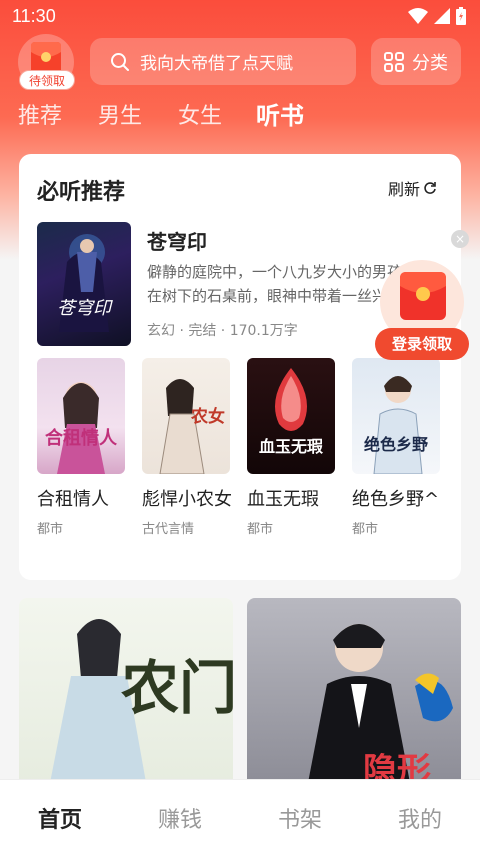 The width and height of the screenshot is (480, 853). Describe the element at coordinates (120, 114) in the screenshot. I see `tab-male: 男生` at that location.